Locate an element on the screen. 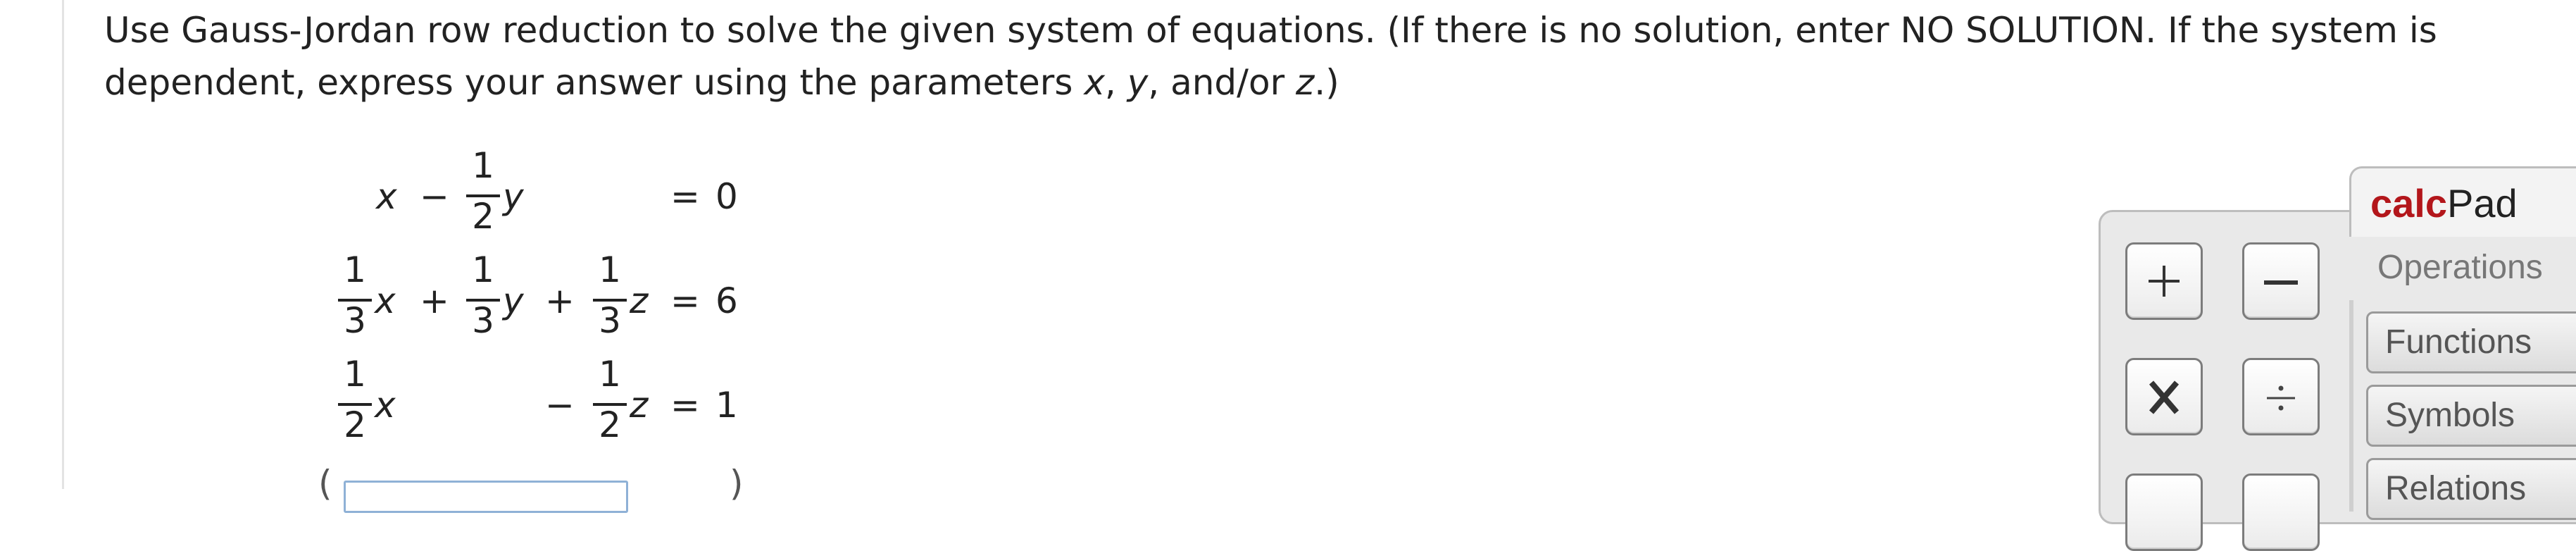  eq3-equals: = is located at coordinates (685, 405).